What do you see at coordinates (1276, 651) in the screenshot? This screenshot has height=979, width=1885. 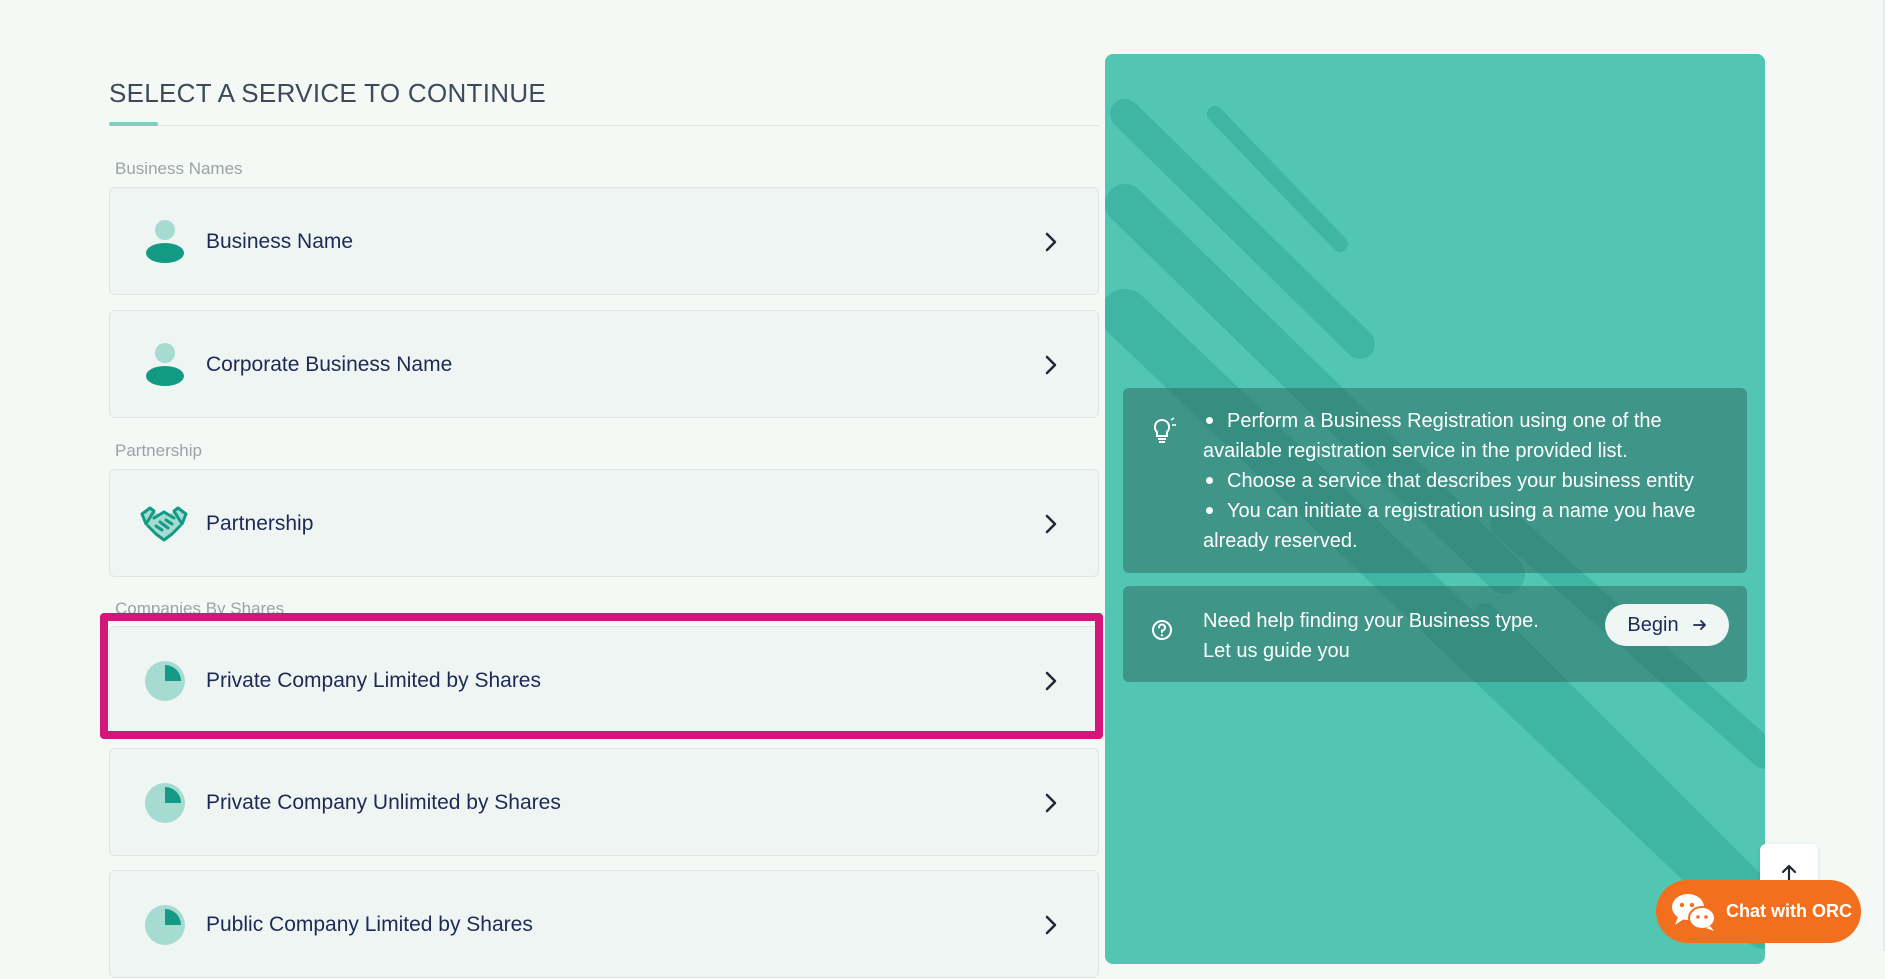 I see `help-line-2: Let us guide you` at bounding box center [1276, 651].